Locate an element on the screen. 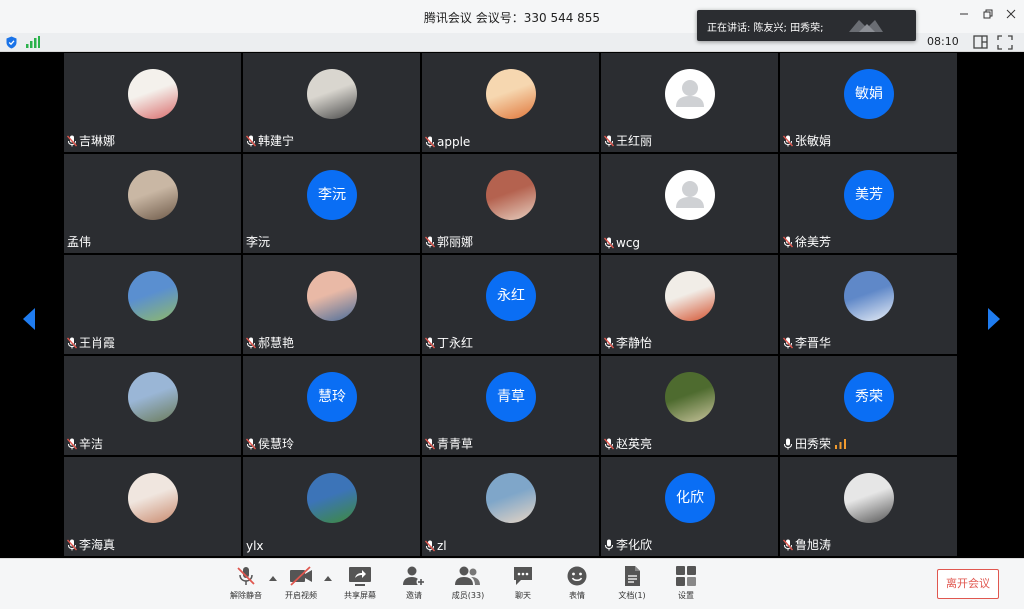 The width and height of the screenshot is (1024, 609). video-options-caret-icon is located at coordinates (328, 578).